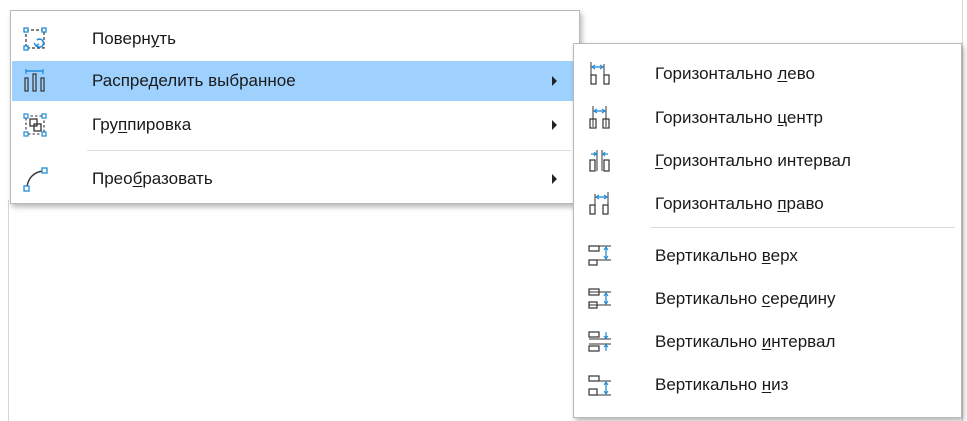 Image resolution: width=967 pixels, height=421 pixels. What do you see at coordinates (726, 255) in the screenshot?
I see `submenu-item-label: Вертикально верх` at bounding box center [726, 255].